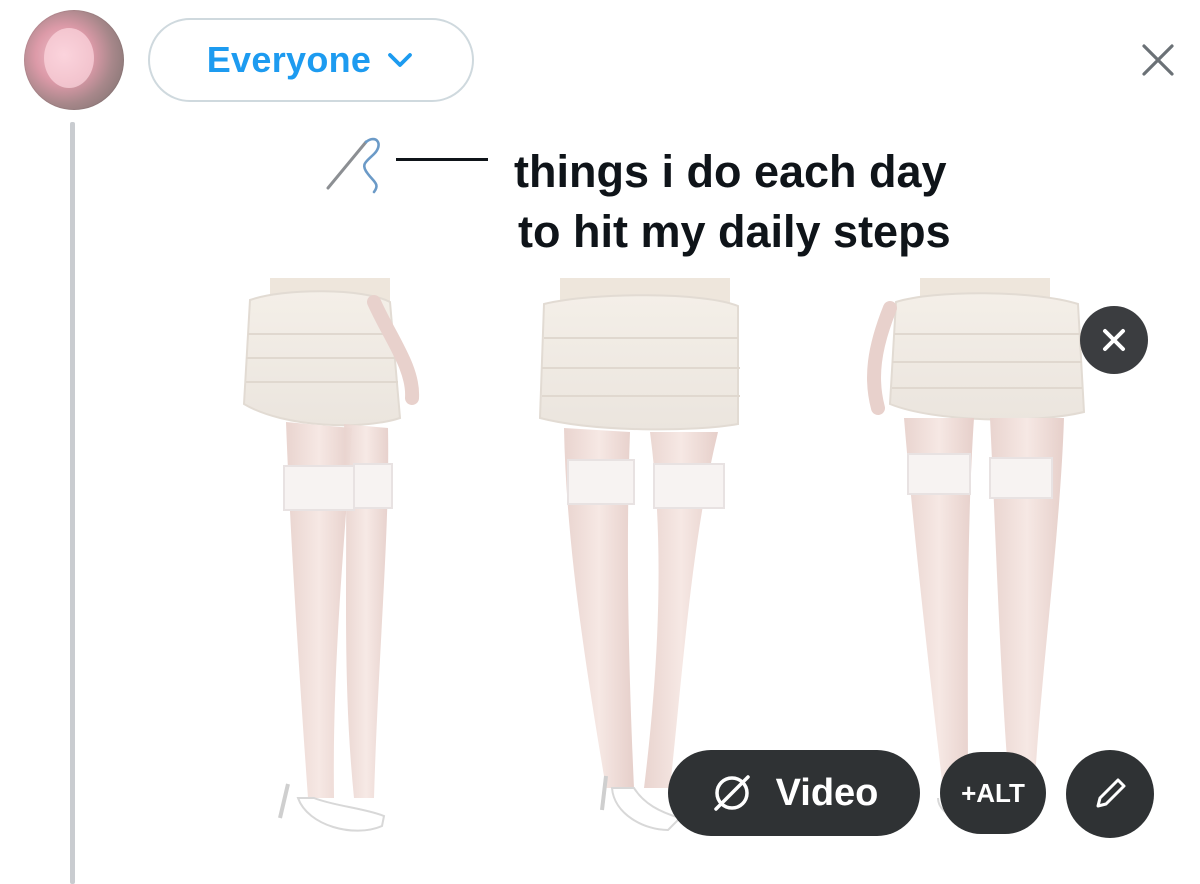  Describe the element at coordinates (353, 165) in the screenshot. I see `needle-icon` at that location.